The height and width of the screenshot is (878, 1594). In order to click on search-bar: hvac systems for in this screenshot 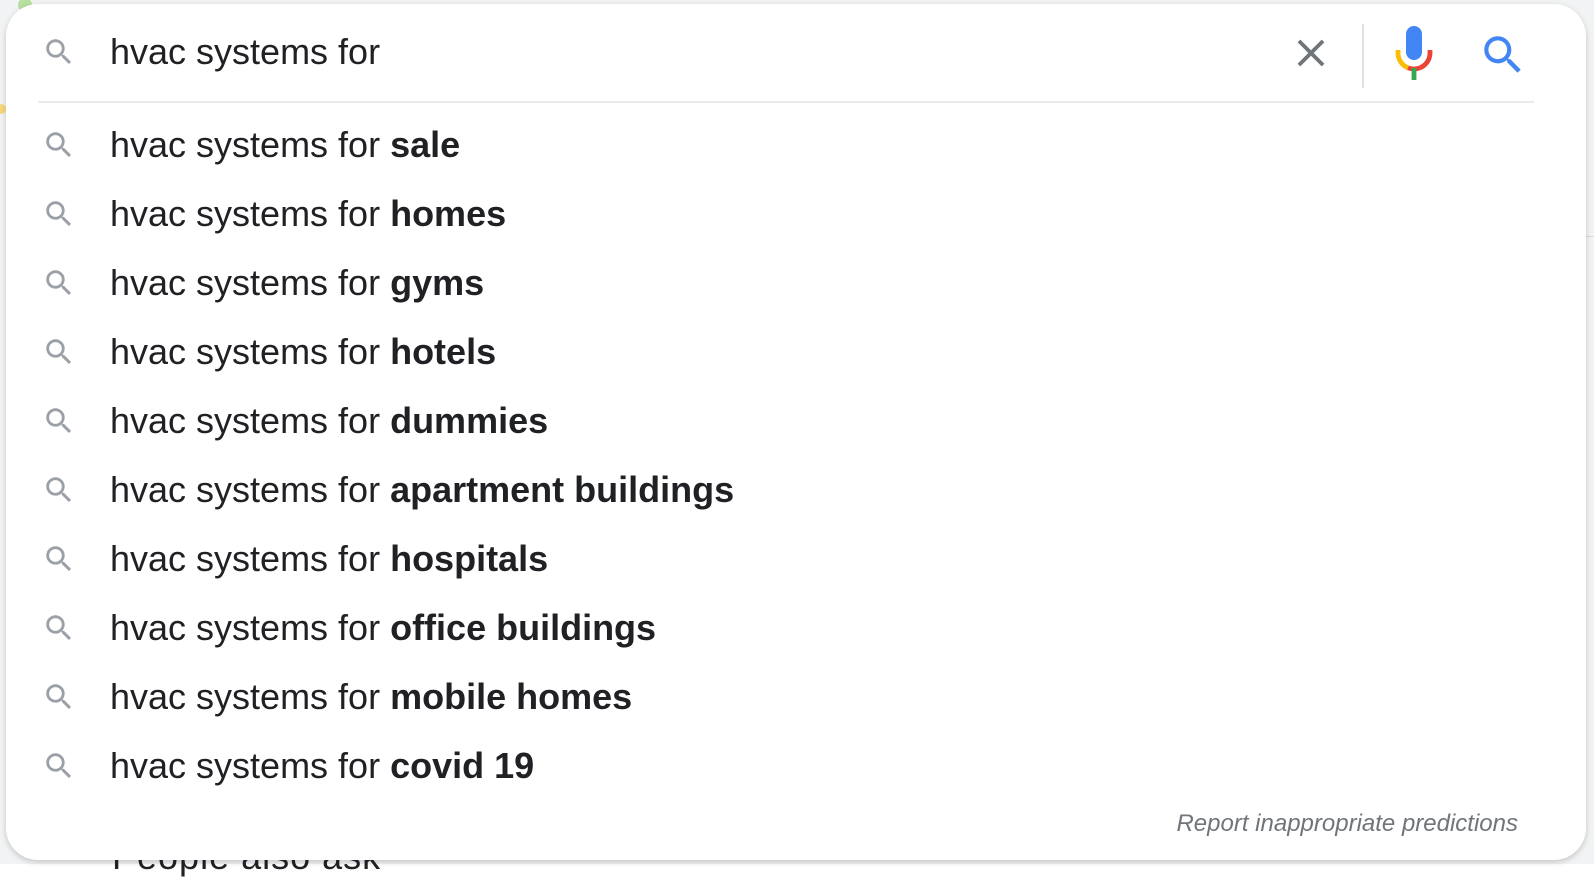, I will do `click(796, 53)`.